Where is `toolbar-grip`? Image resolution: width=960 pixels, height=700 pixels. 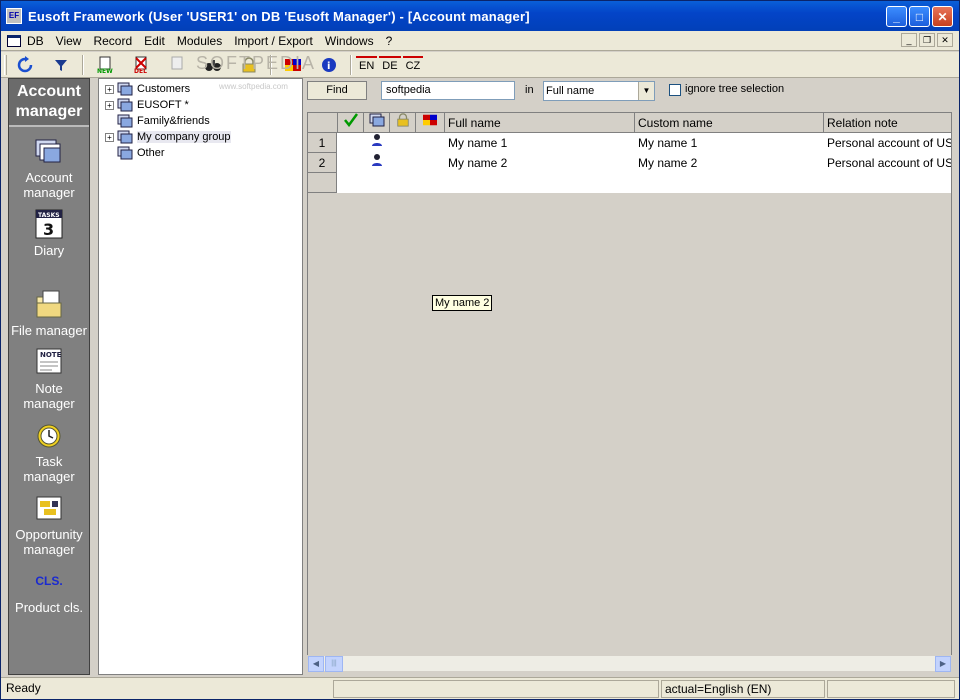 toolbar-grip is located at coordinates (5, 64).